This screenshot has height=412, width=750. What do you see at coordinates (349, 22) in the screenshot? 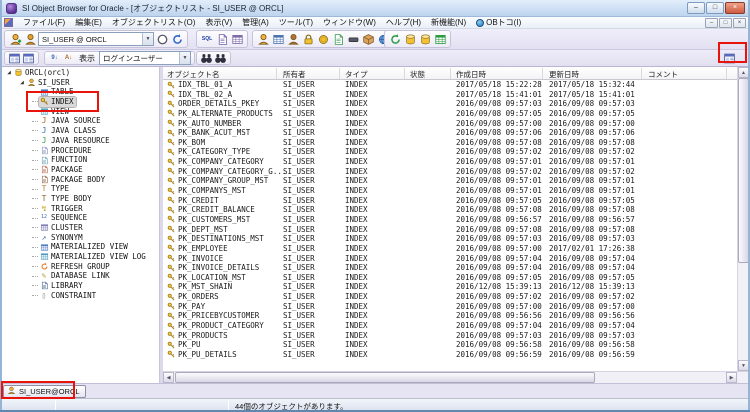
I see `window-menu: ウィンドウ(W)` at bounding box center [349, 22].